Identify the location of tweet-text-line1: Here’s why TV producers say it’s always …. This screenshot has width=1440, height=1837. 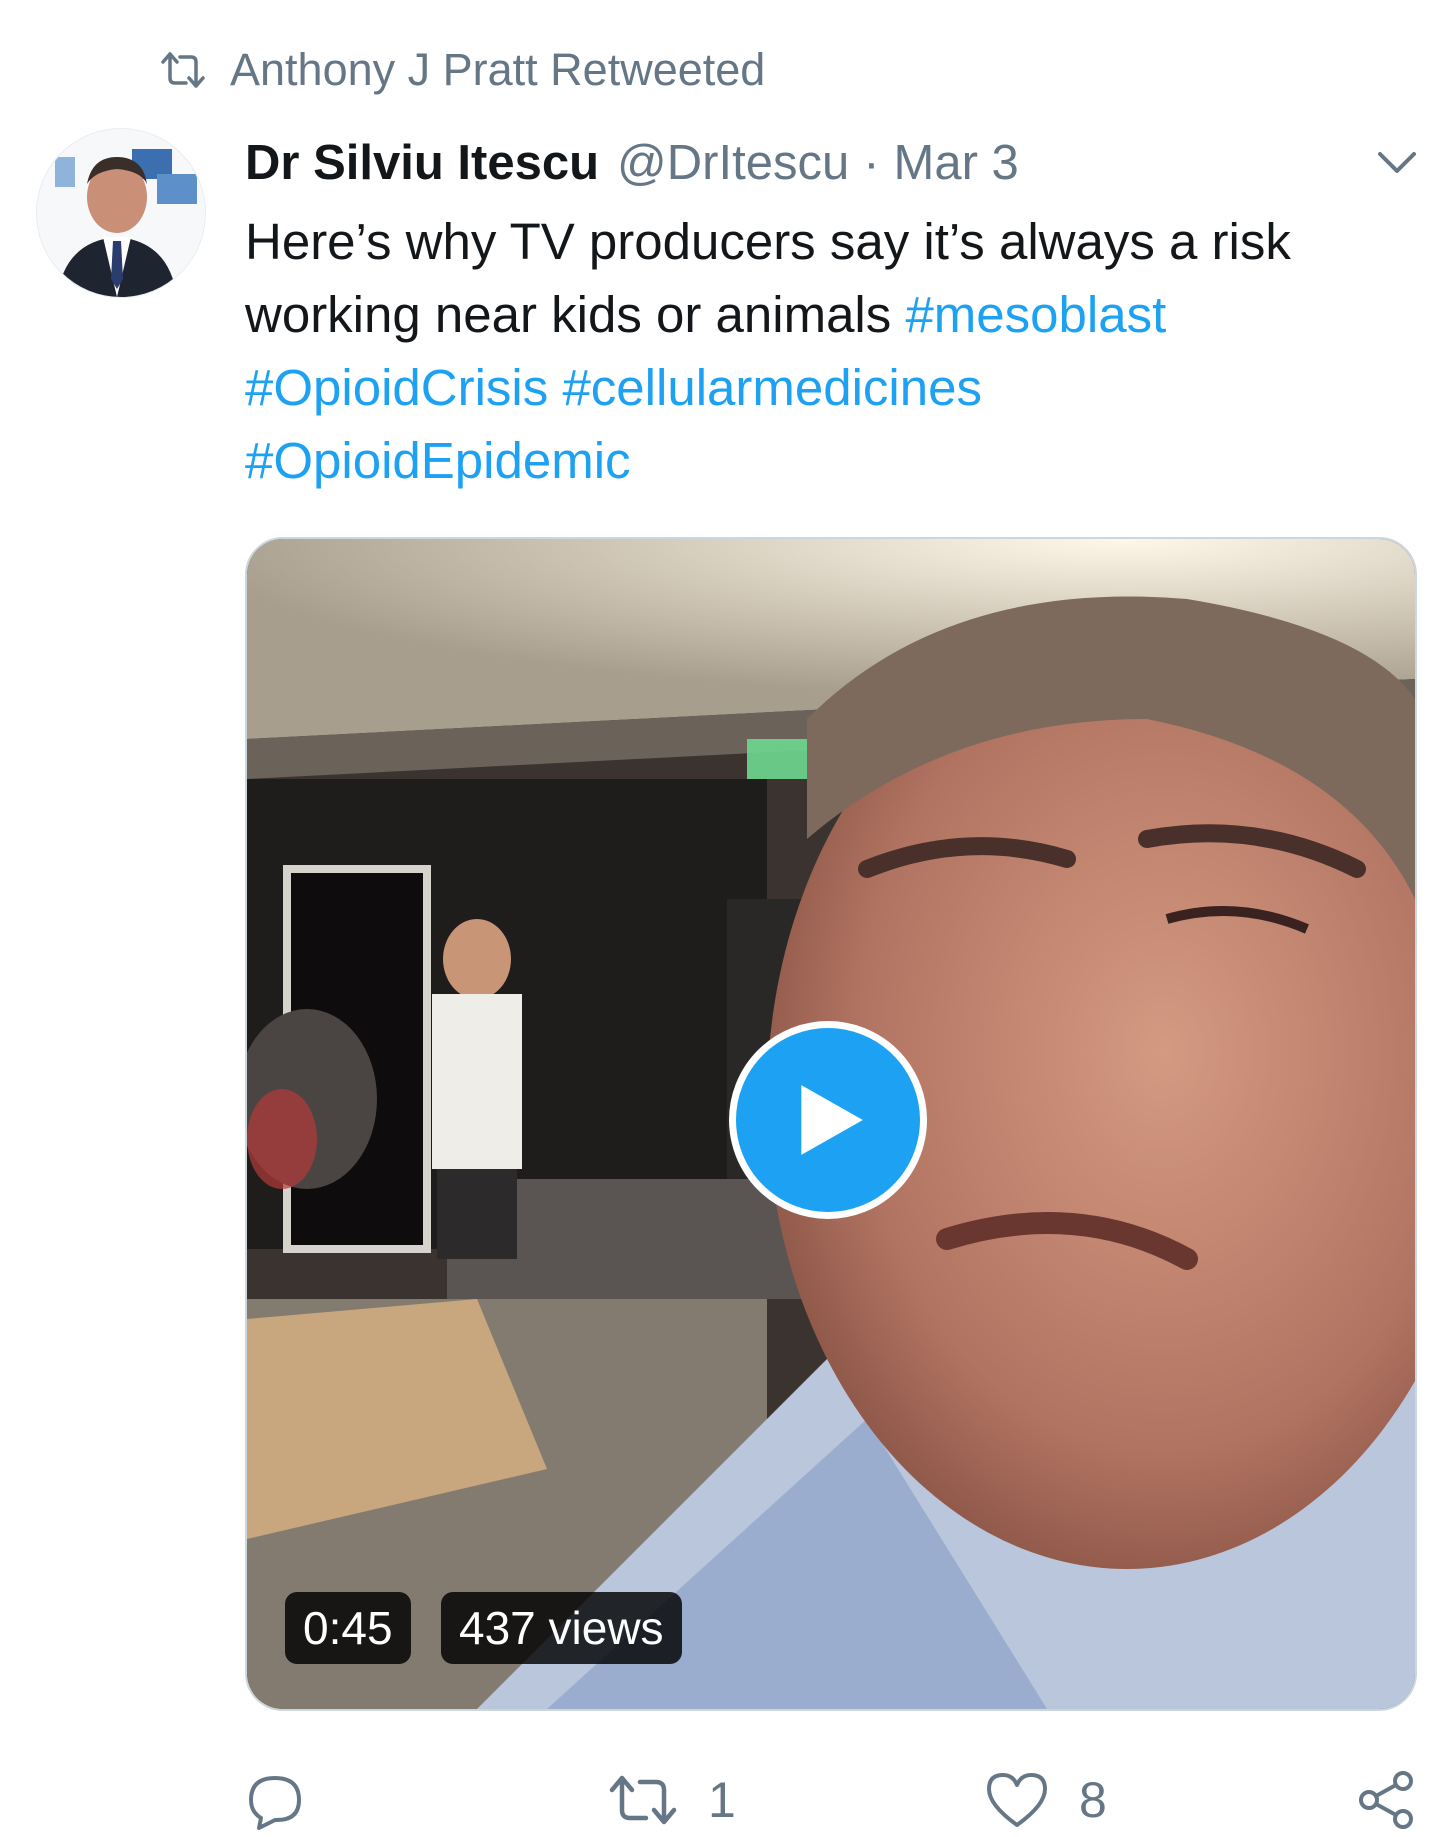
(768, 241).